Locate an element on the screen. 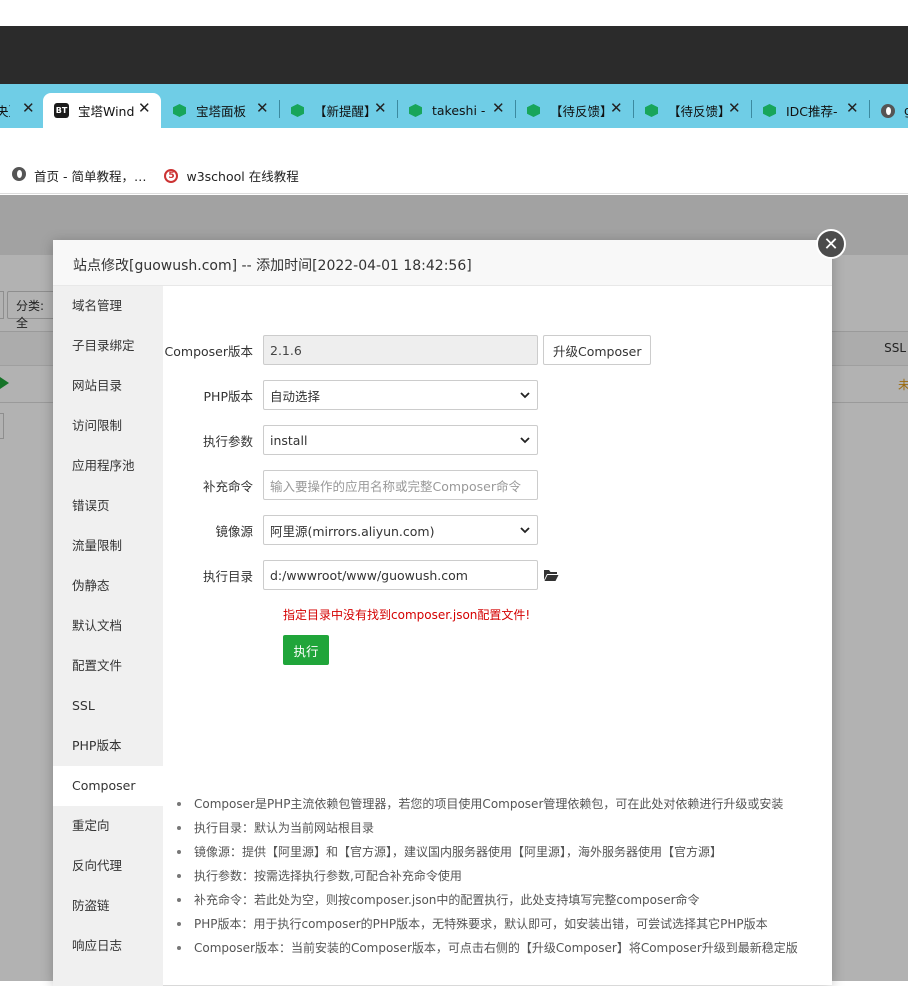 The height and width of the screenshot is (986, 908). browser-titlebar is located at coordinates (454, 55).